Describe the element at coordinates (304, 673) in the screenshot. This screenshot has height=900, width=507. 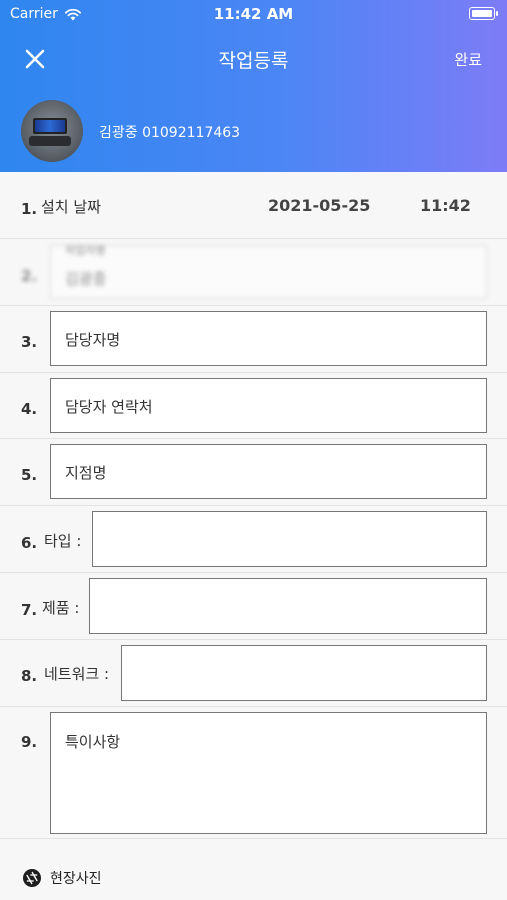
I see `network-field` at that location.